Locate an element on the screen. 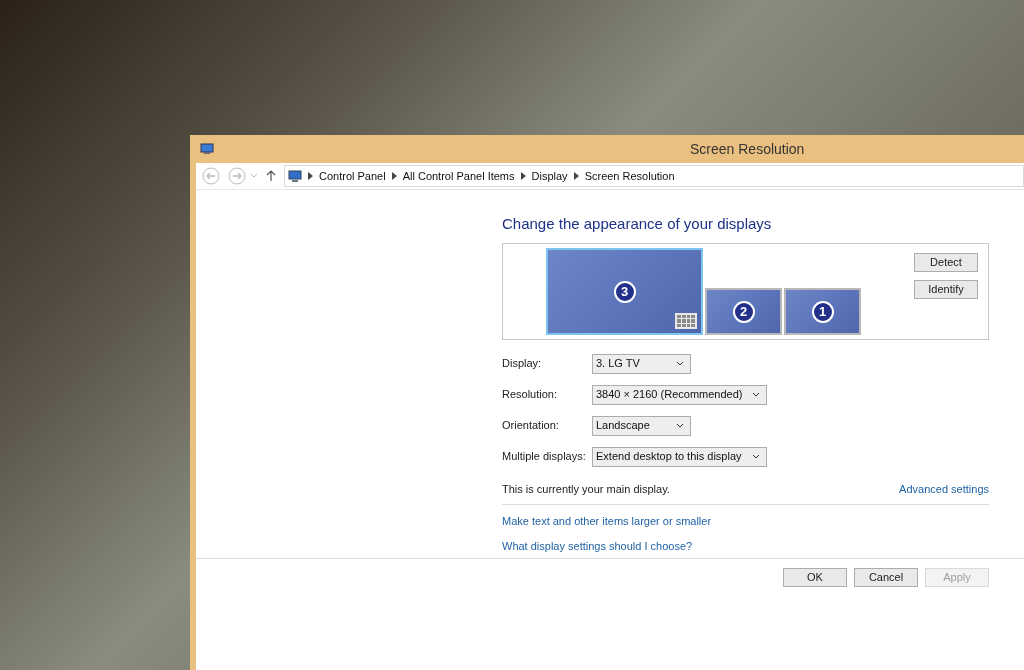 This screenshot has height=670, width=1024. breadcrumb-item: All Control Panel Items is located at coordinates (458, 176).